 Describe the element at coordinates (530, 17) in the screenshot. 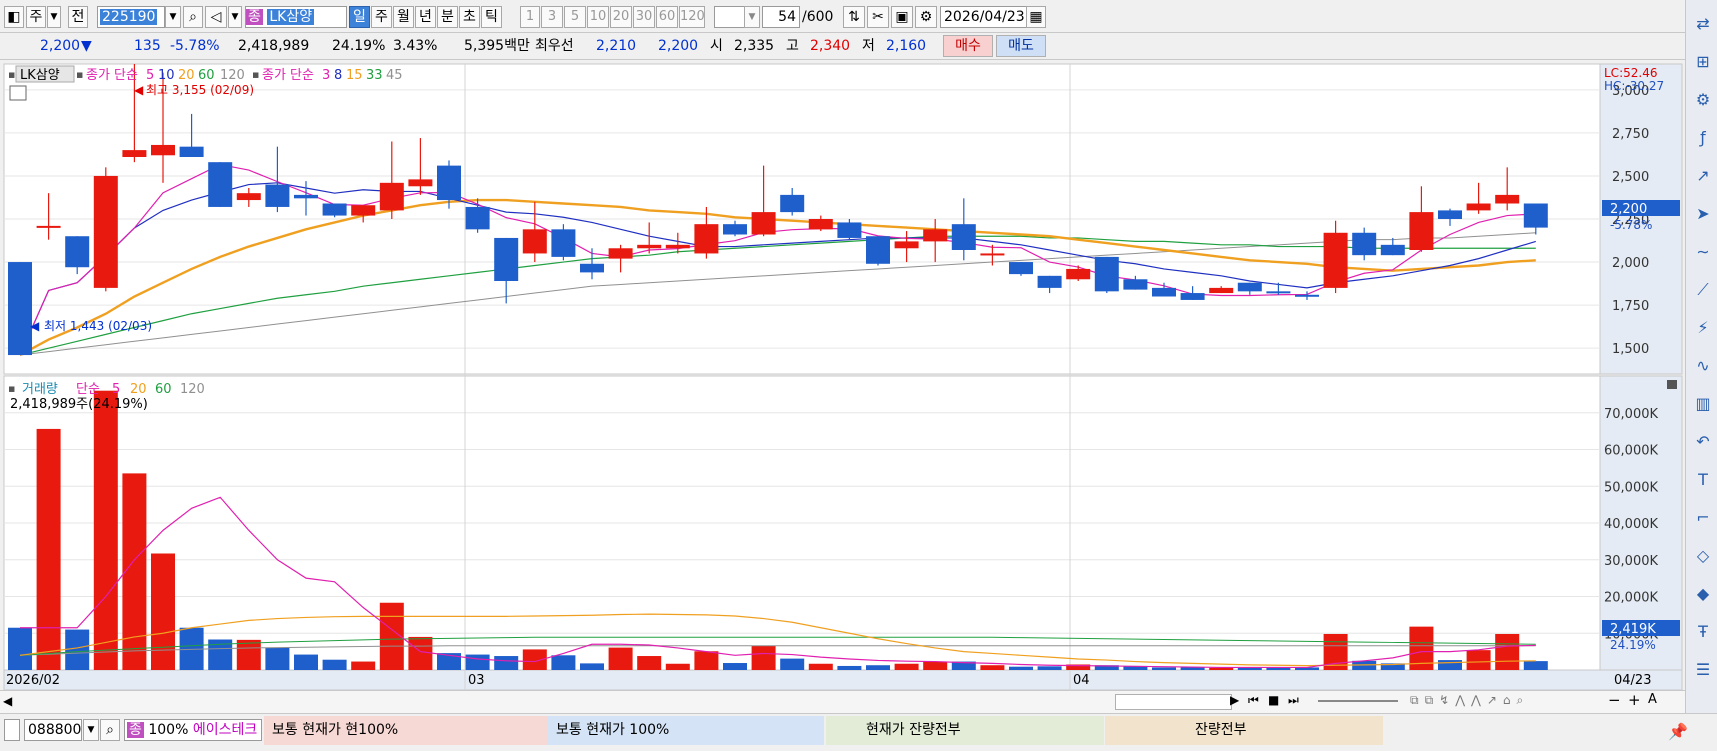

I see `interval-tab-1: 1` at that location.